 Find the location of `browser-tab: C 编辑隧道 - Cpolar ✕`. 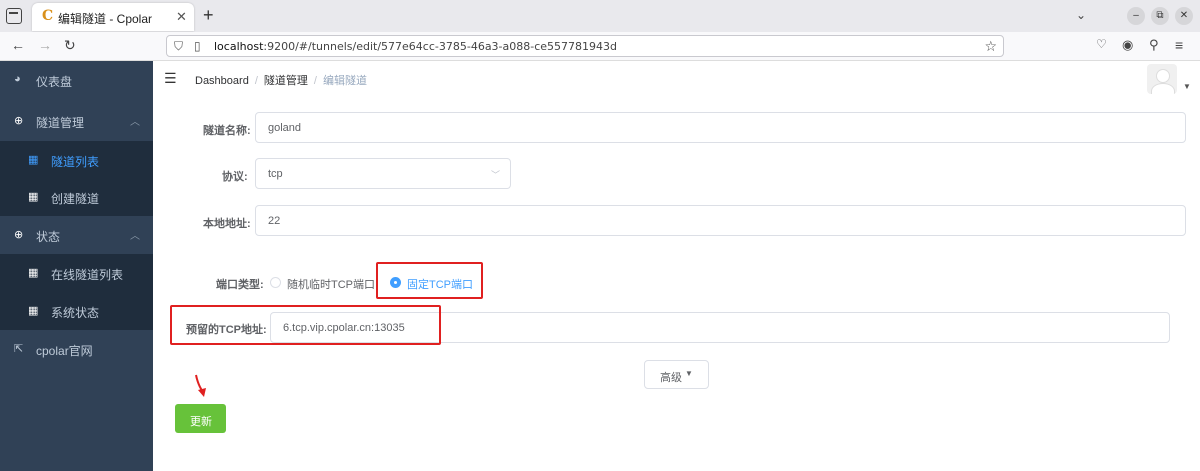

browser-tab: C 编辑隧道 - Cpolar ✕ is located at coordinates (113, 17).